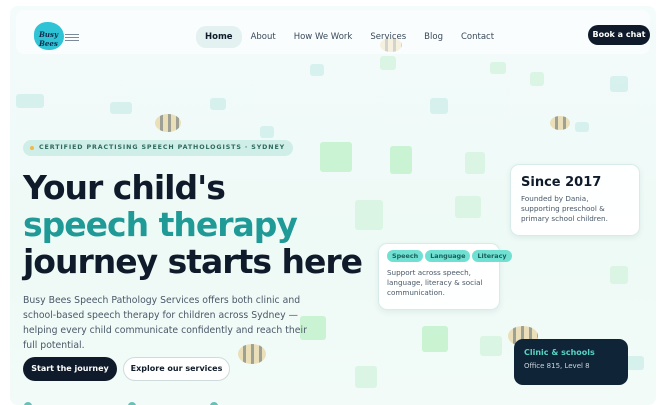 The image size is (664, 405). What do you see at coordinates (124, 187) in the screenshot?
I see `headline-line-1: Your child's` at bounding box center [124, 187].